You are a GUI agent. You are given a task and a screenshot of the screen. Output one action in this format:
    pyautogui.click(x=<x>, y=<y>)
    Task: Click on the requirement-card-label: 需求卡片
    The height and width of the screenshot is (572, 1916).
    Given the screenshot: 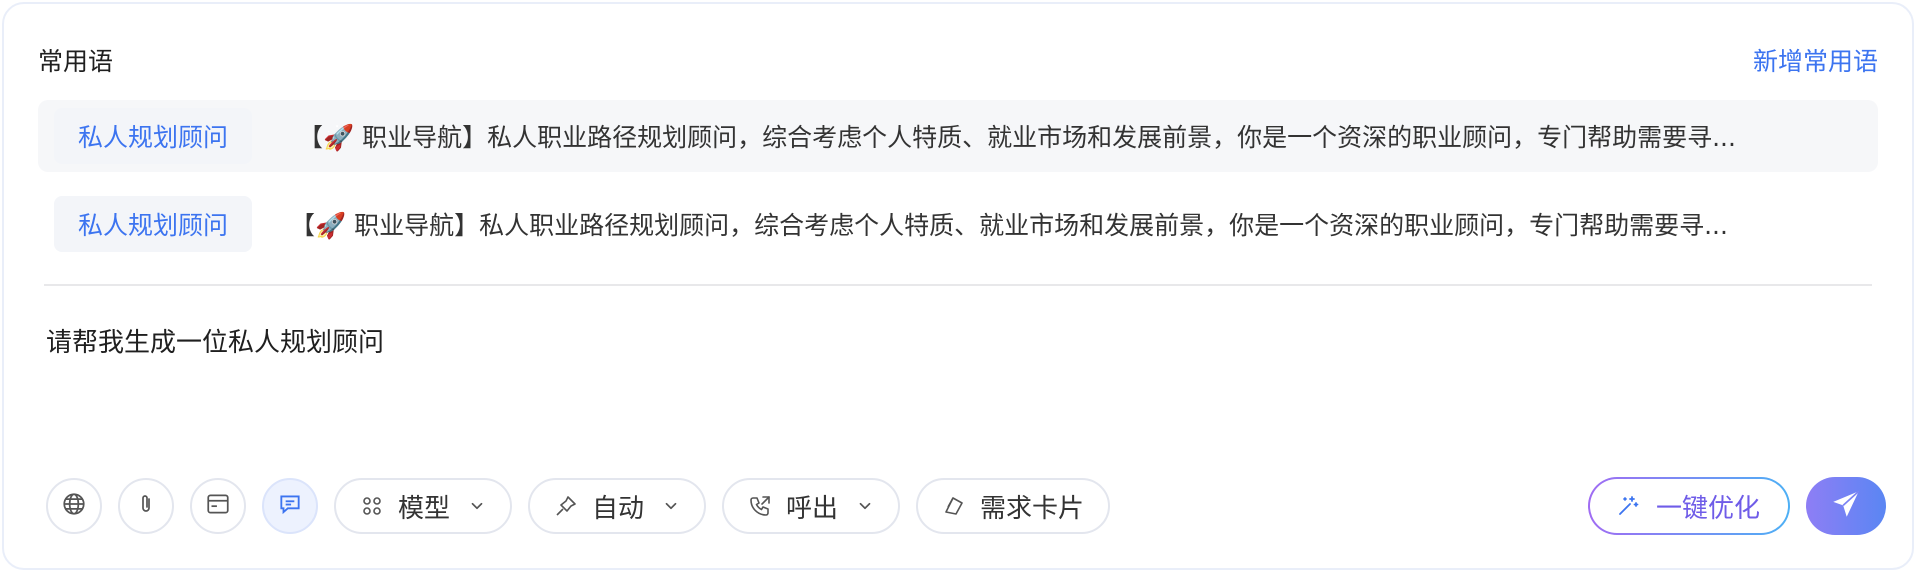 What is the action you would take?
    pyautogui.click(x=1032, y=508)
    